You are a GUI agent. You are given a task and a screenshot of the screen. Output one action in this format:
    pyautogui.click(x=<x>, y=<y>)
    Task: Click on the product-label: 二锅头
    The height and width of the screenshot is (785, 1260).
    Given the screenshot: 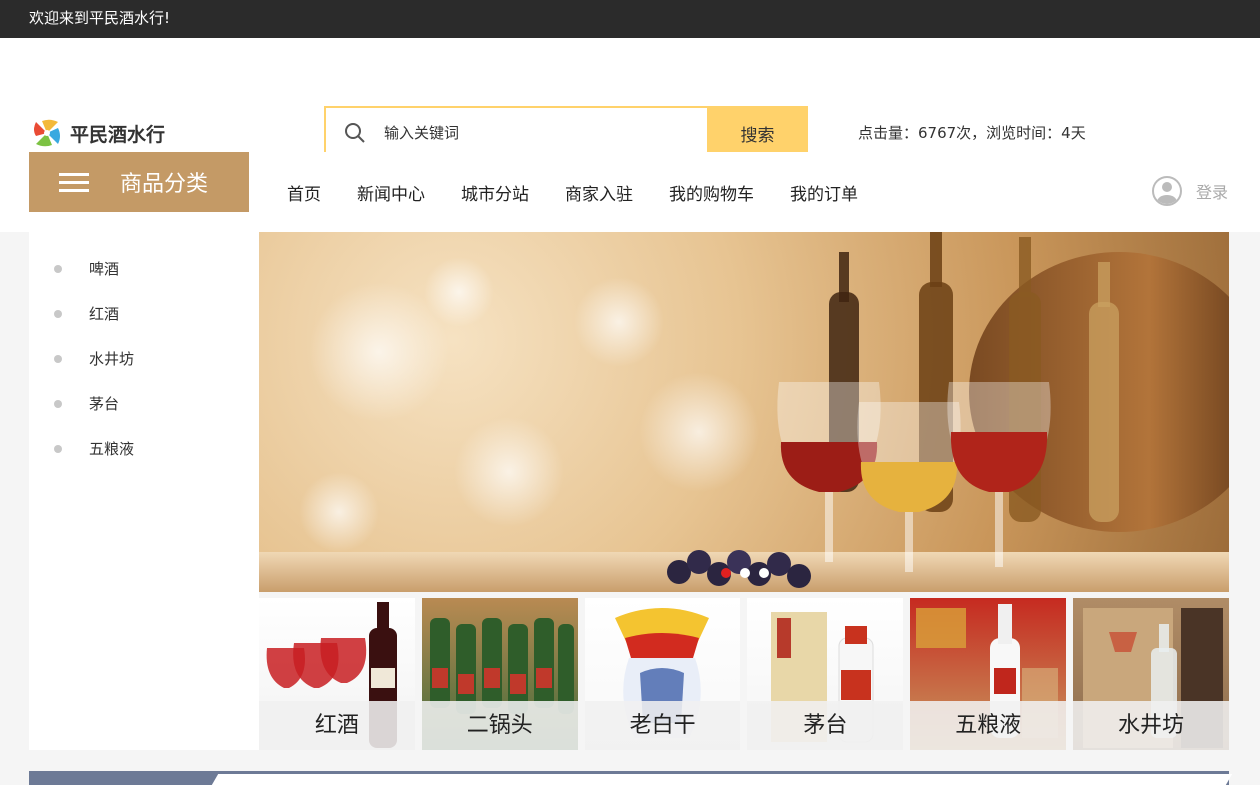 What is the action you would take?
    pyautogui.click(x=499, y=725)
    